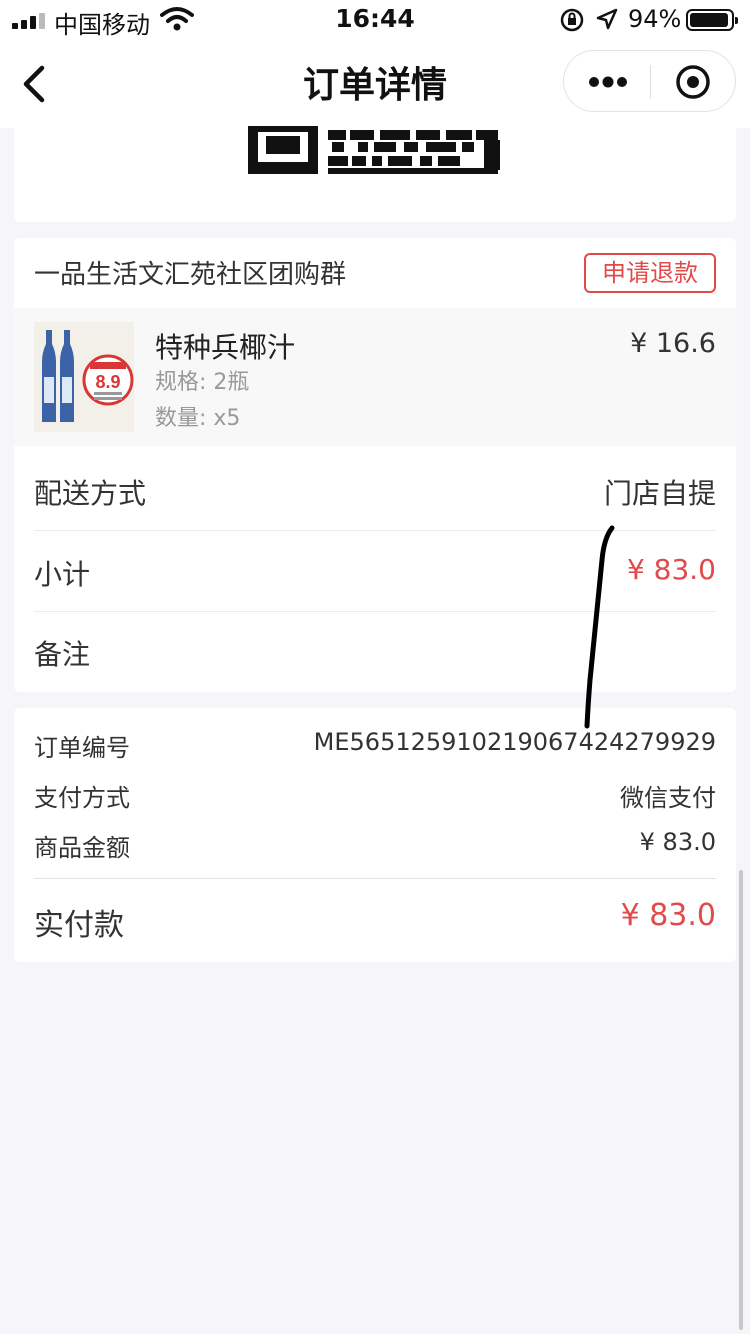  I want to click on product-thumbnail: 8.9, so click(84, 377).